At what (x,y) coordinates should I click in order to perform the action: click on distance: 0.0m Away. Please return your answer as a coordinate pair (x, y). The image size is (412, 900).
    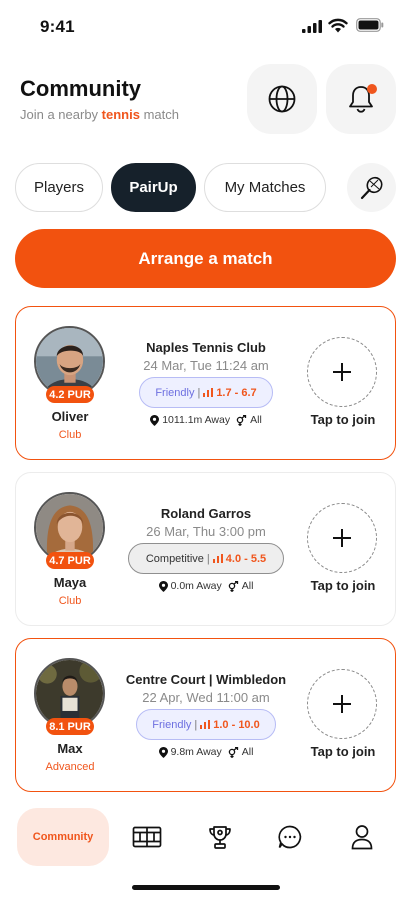
    Looking at the image, I should click on (196, 586).